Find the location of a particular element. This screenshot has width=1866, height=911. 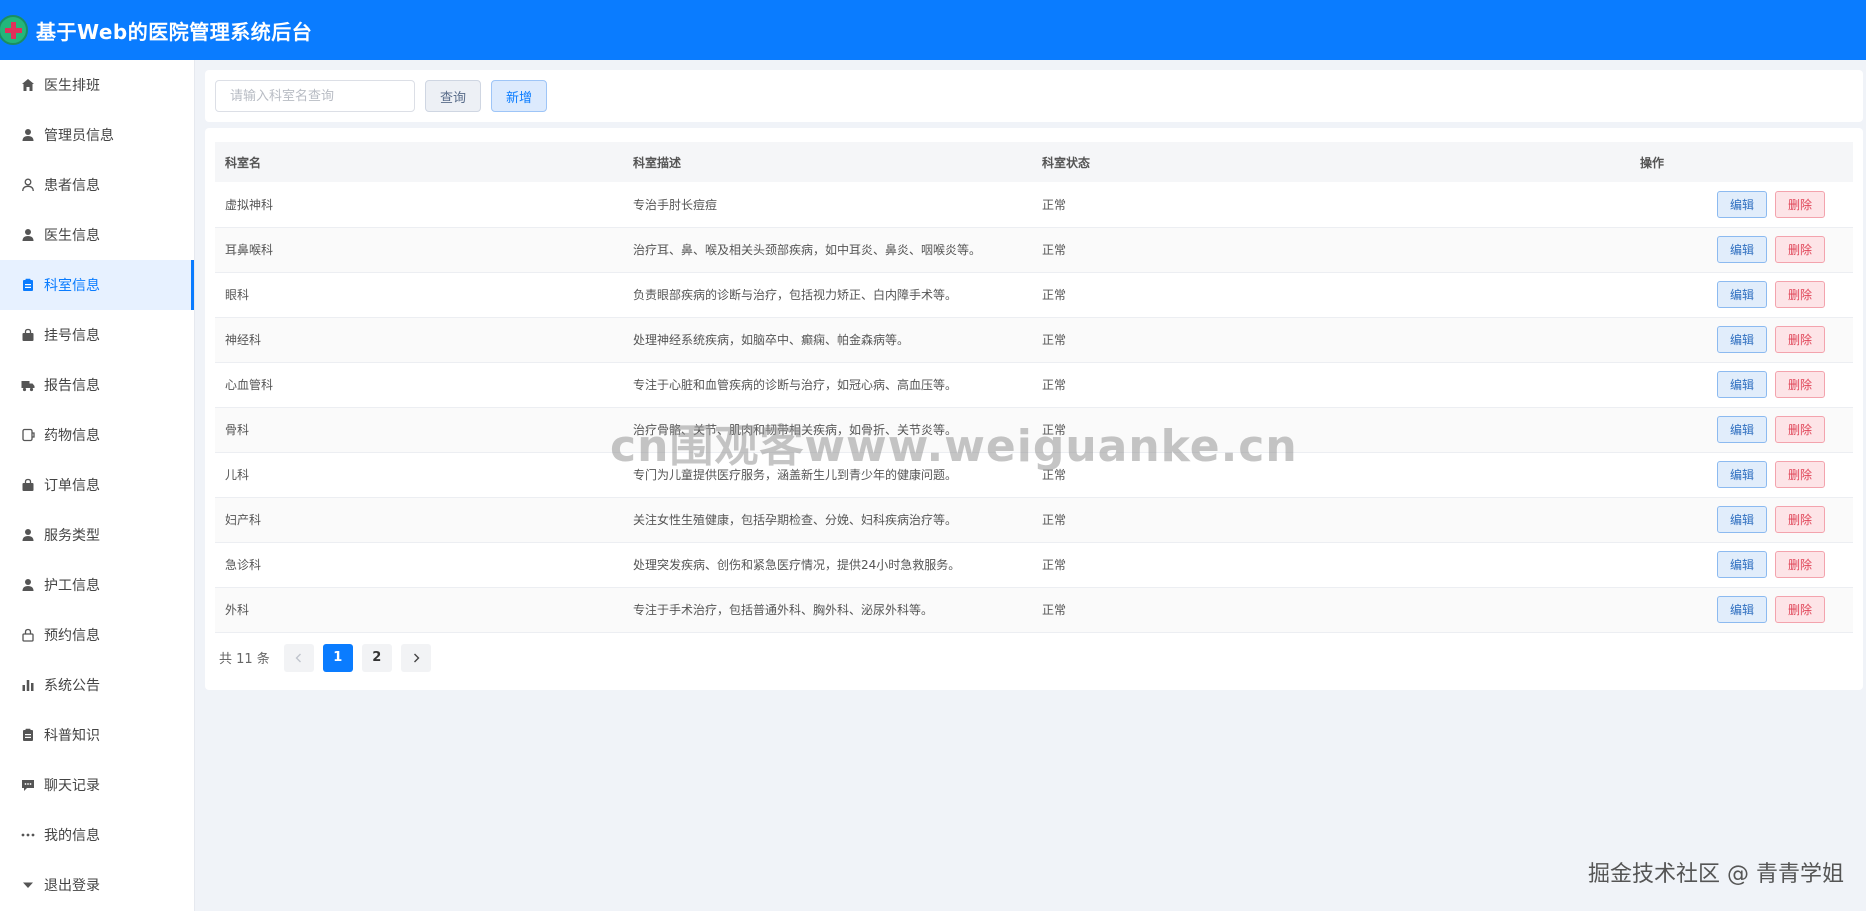

home-icon is located at coordinates (28, 85).